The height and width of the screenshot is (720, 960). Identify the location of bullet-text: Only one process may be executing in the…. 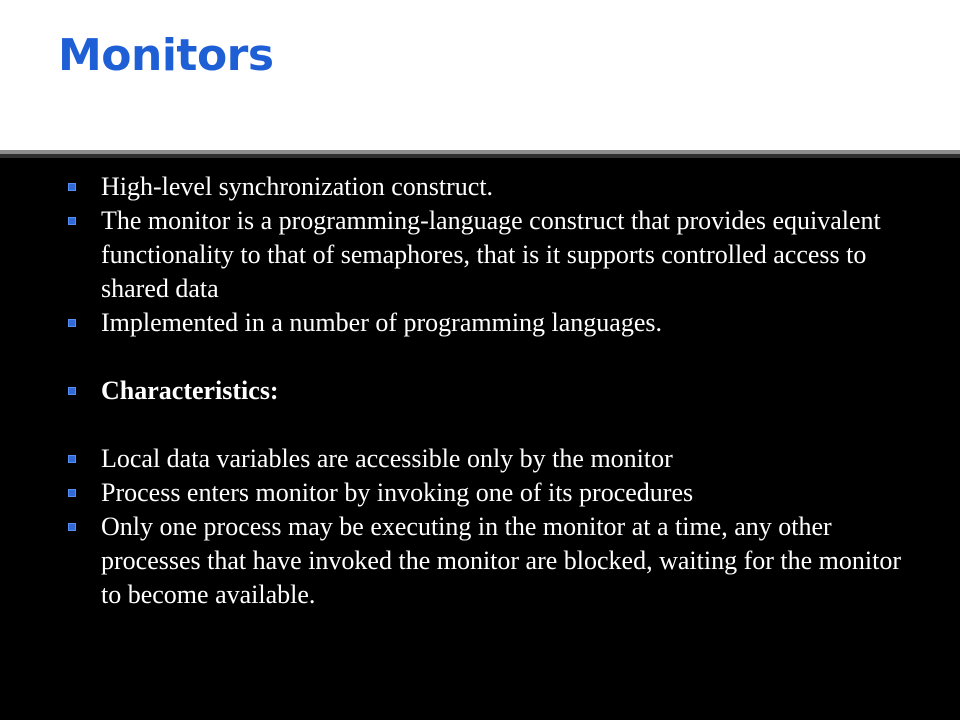
(501, 560).